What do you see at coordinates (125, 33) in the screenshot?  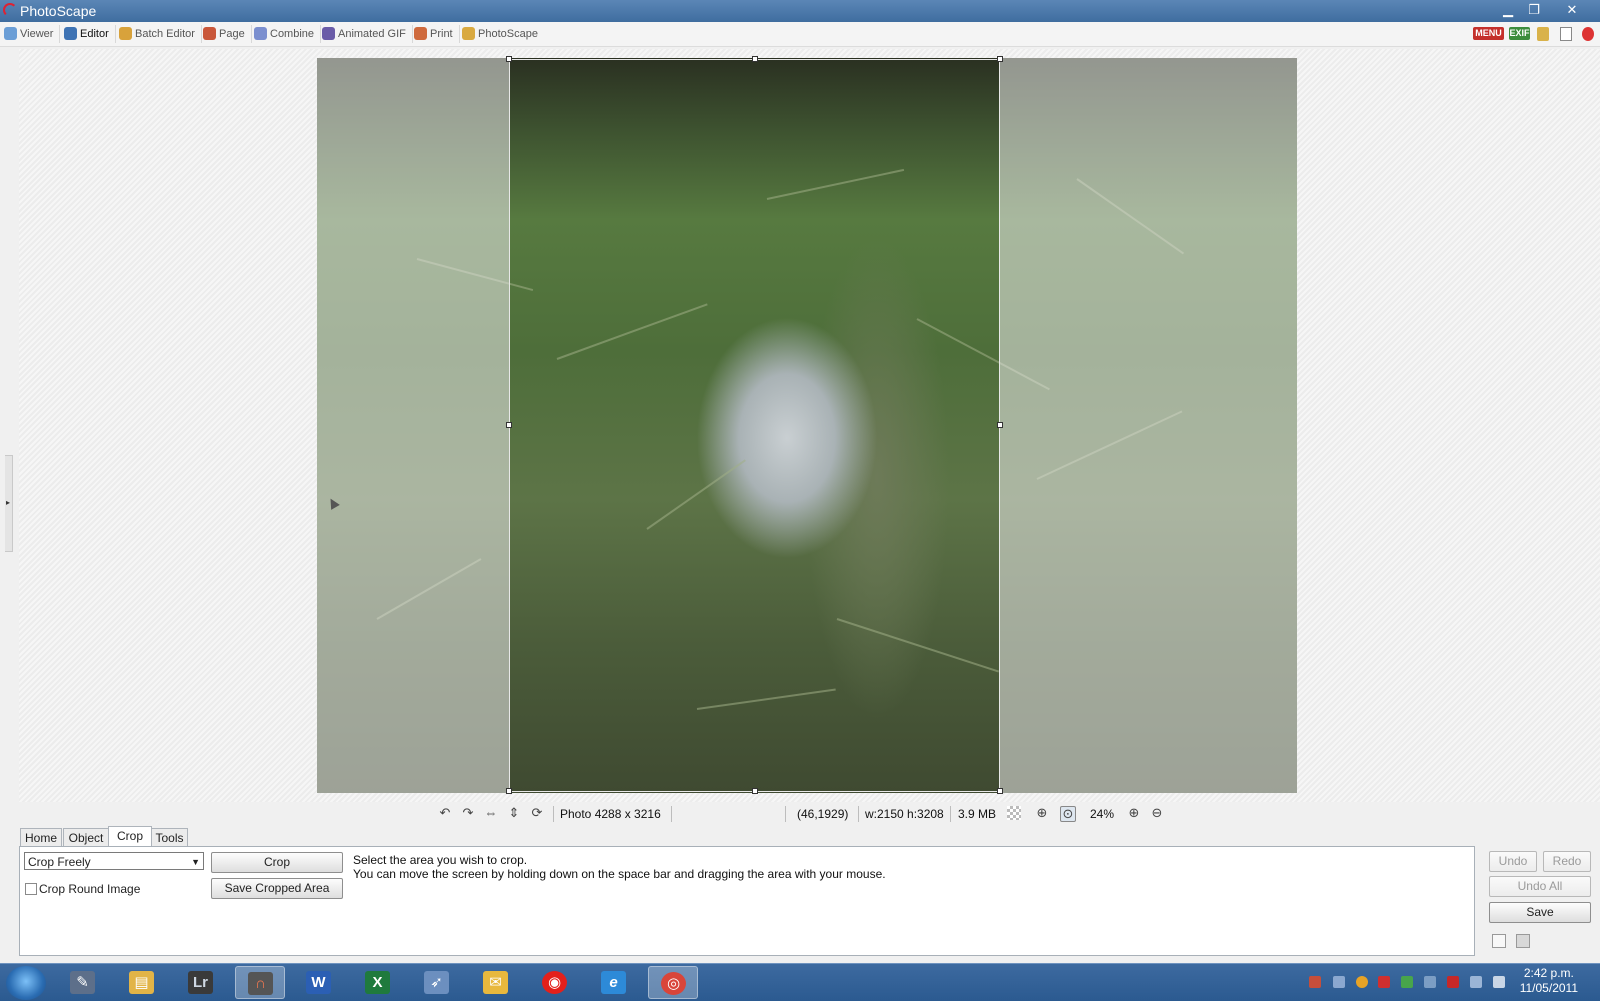 I see `batch-editor-icon` at bounding box center [125, 33].